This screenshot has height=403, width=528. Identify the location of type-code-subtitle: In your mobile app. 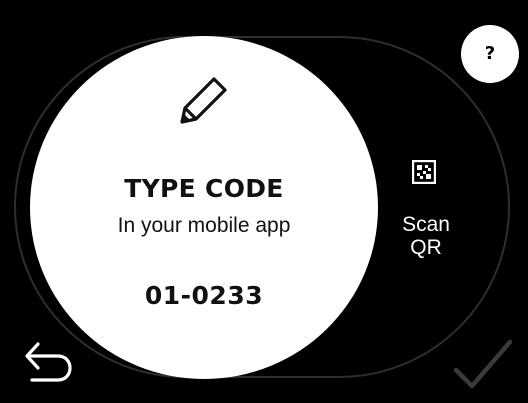
(204, 225).